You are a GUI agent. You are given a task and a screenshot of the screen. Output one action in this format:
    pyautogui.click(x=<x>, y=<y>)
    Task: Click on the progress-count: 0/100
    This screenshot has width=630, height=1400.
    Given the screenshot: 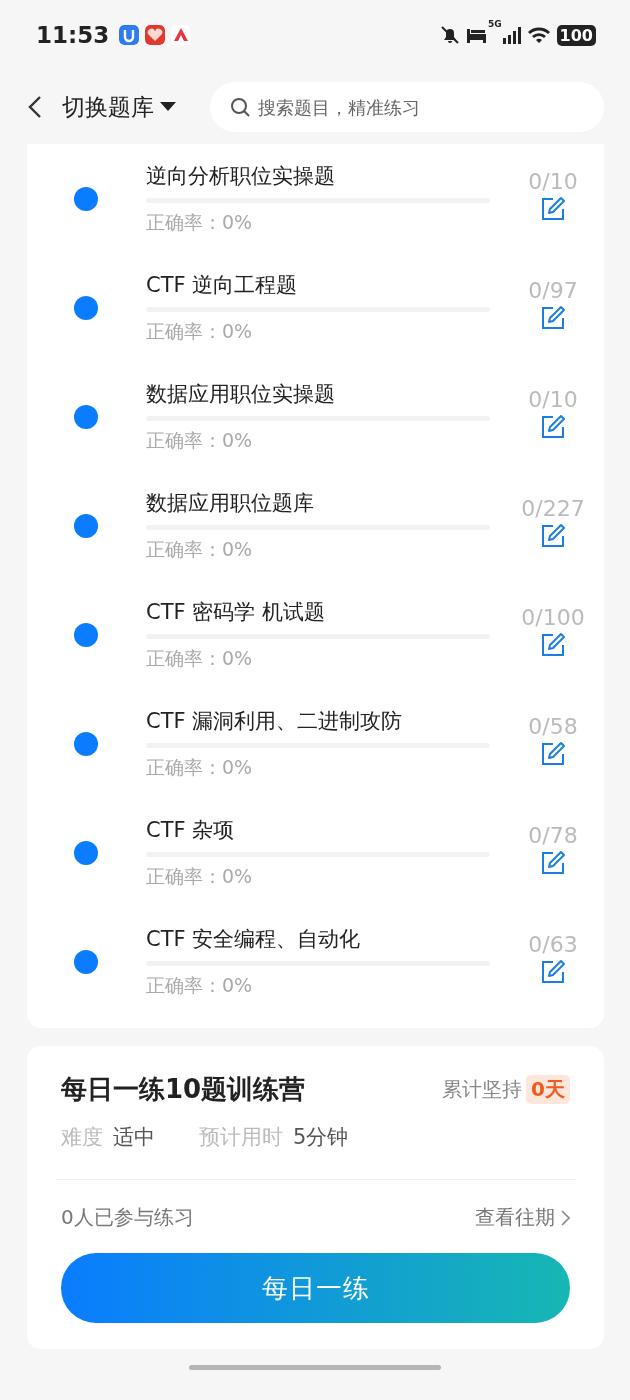 What is the action you would take?
    pyautogui.click(x=553, y=617)
    